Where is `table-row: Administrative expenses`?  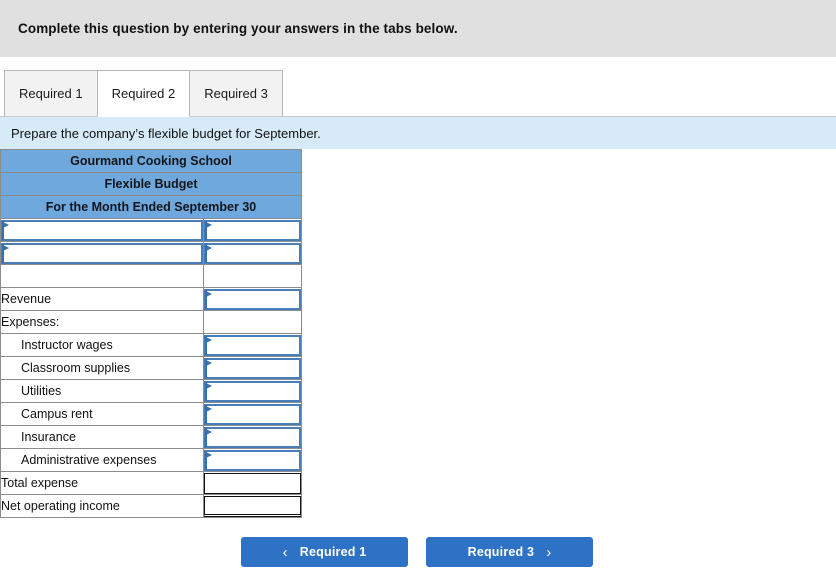
table-row: Administrative expenses is located at coordinates (151, 460).